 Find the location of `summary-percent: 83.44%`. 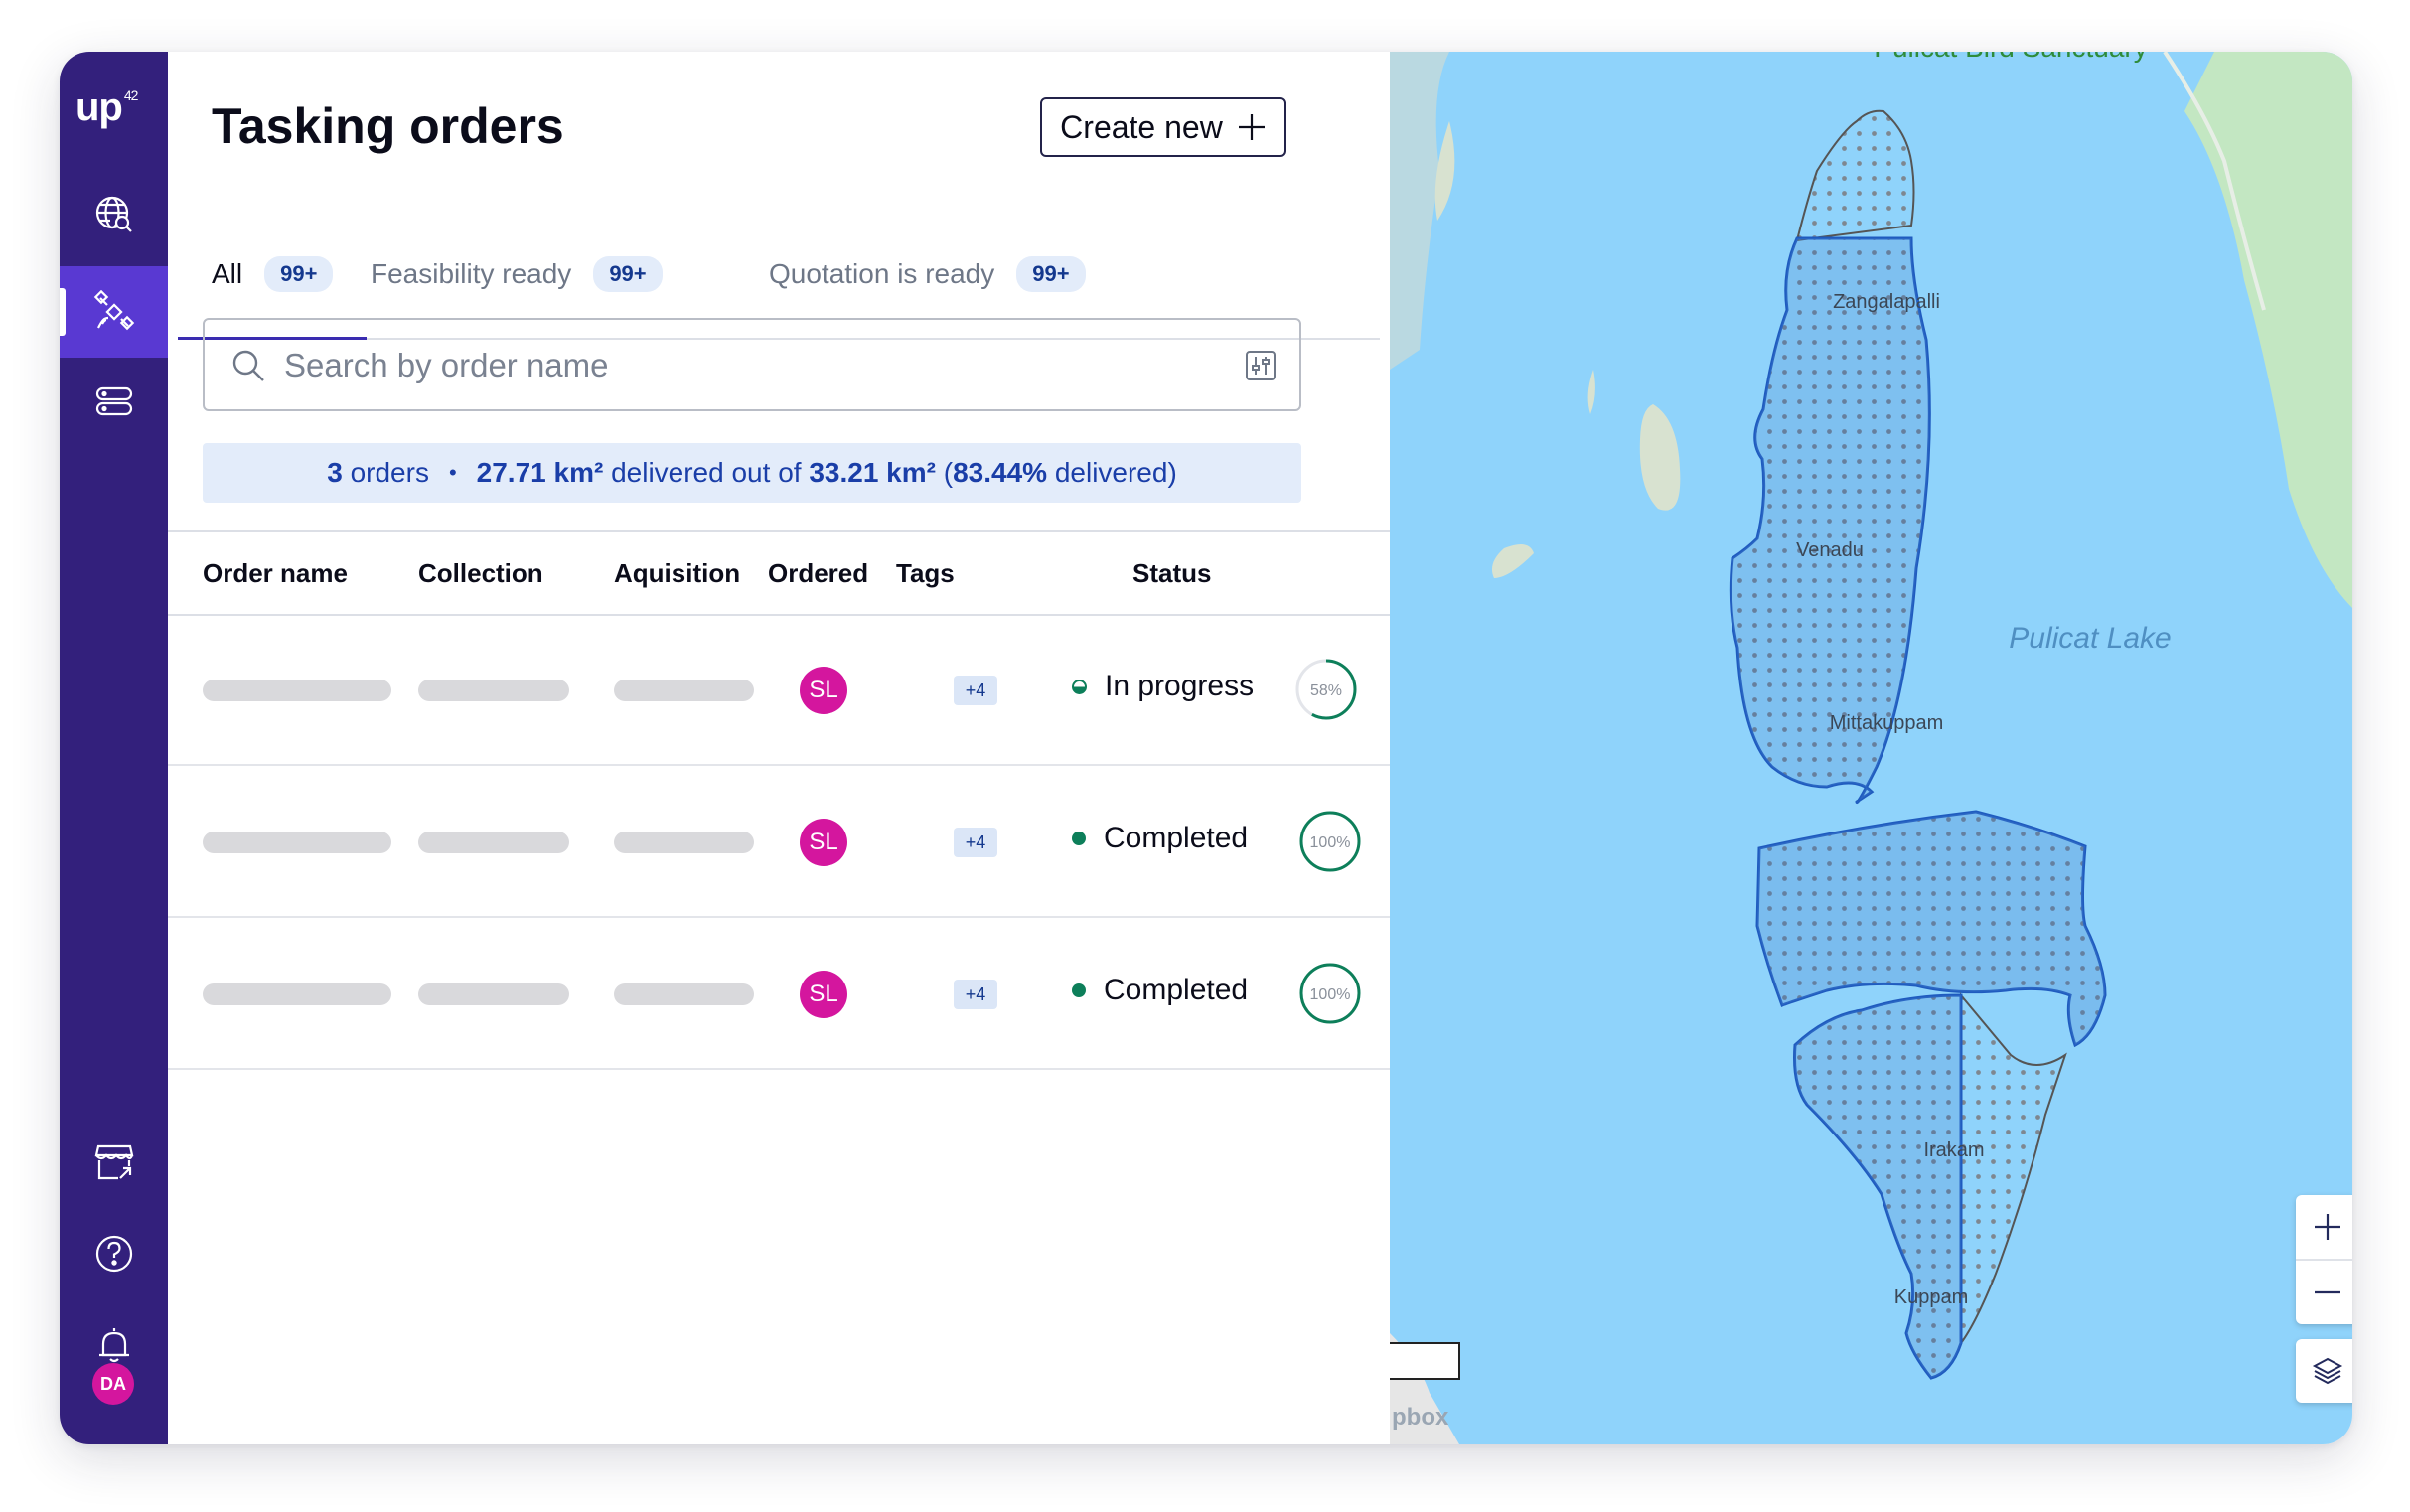

summary-percent: 83.44% is located at coordinates (1000, 472).